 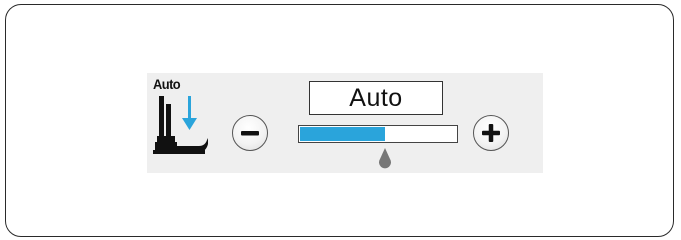 What do you see at coordinates (385, 159) in the screenshot?
I see `slider-knob-icon` at bounding box center [385, 159].